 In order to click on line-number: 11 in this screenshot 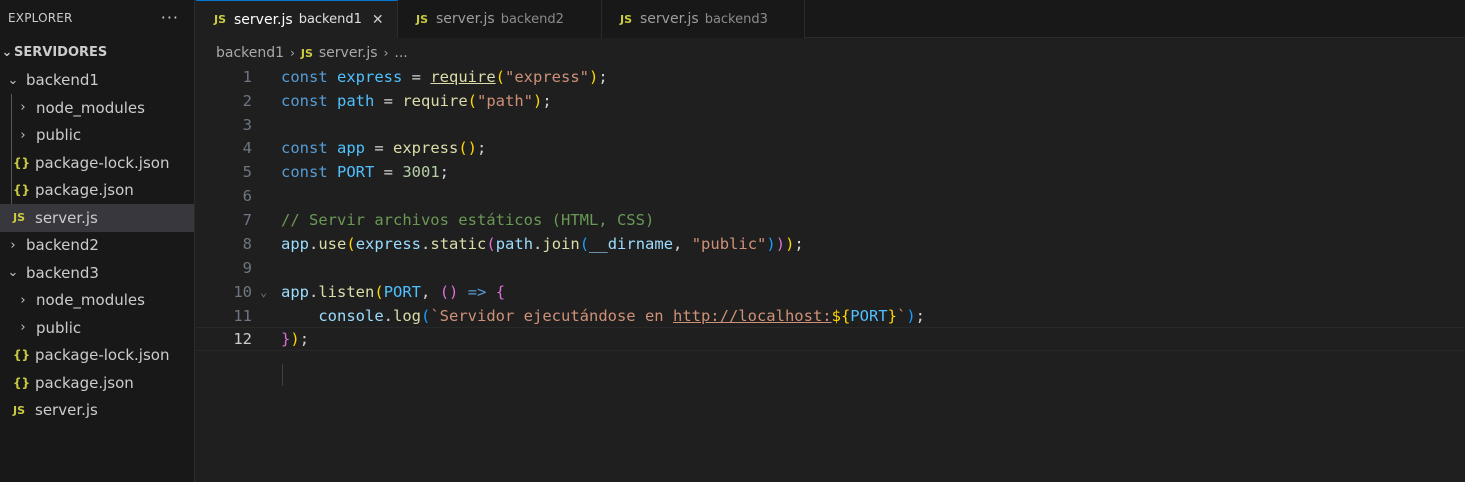, I will do `click(242, 316)`.